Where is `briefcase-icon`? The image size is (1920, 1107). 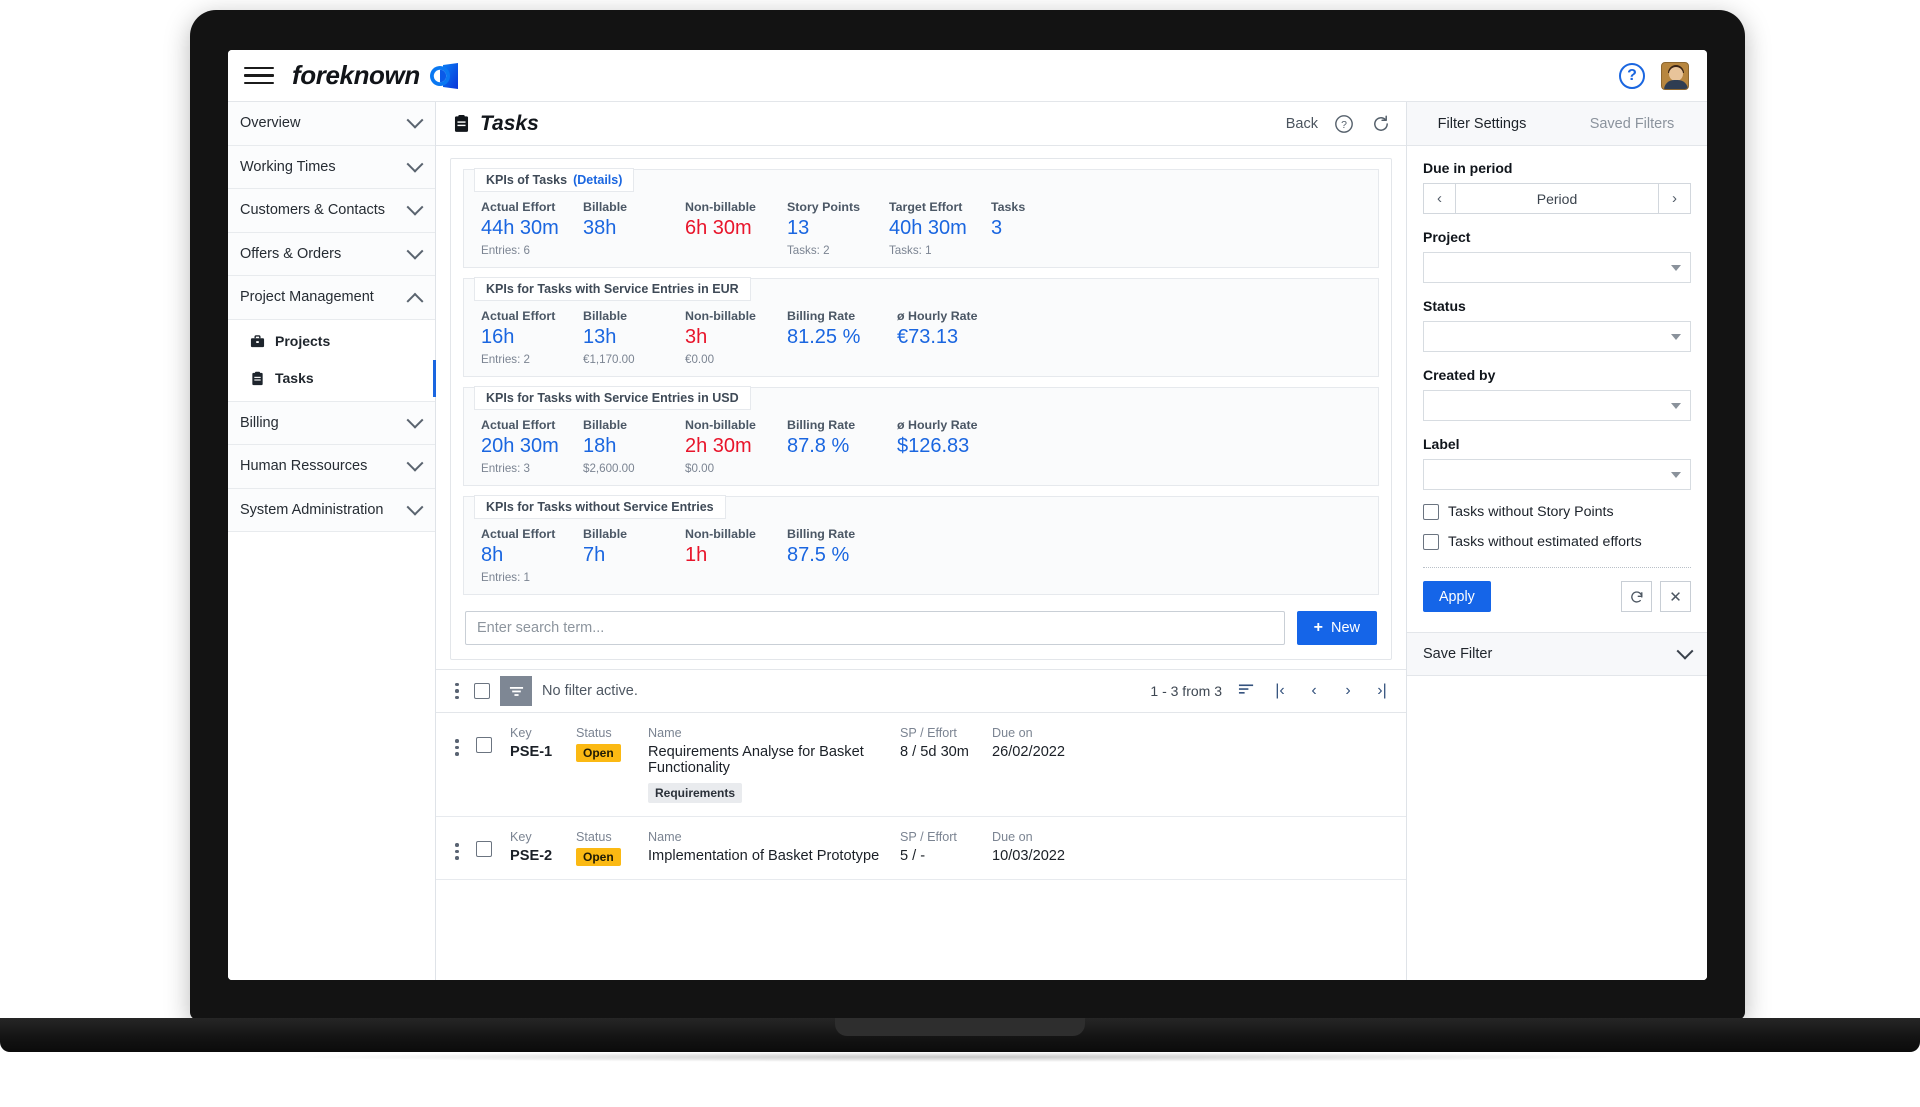 briefcase-icon is located at coordinates (257, 340).